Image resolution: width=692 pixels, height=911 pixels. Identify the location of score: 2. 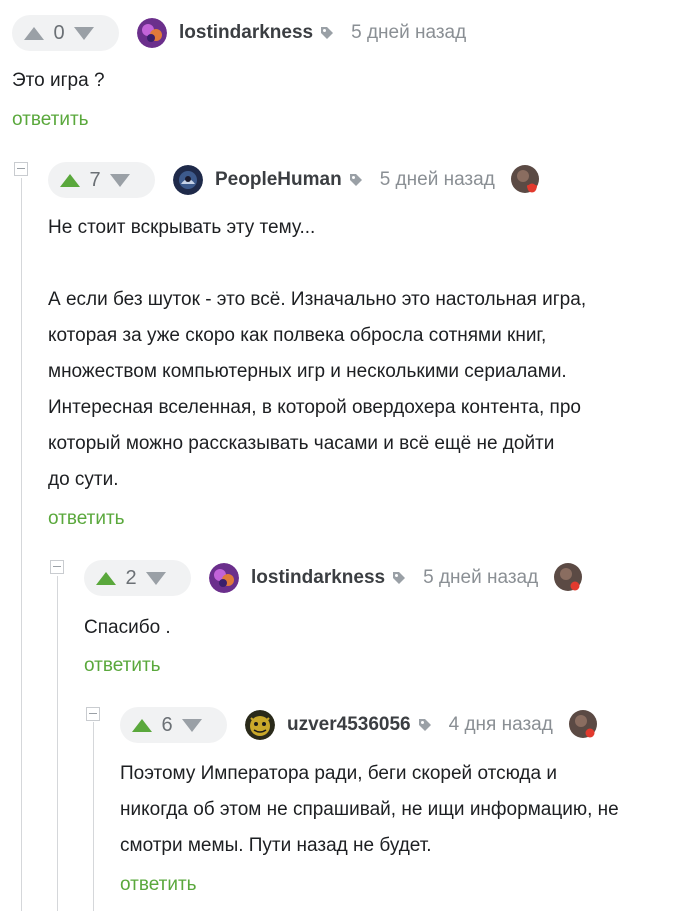
(131, 577).